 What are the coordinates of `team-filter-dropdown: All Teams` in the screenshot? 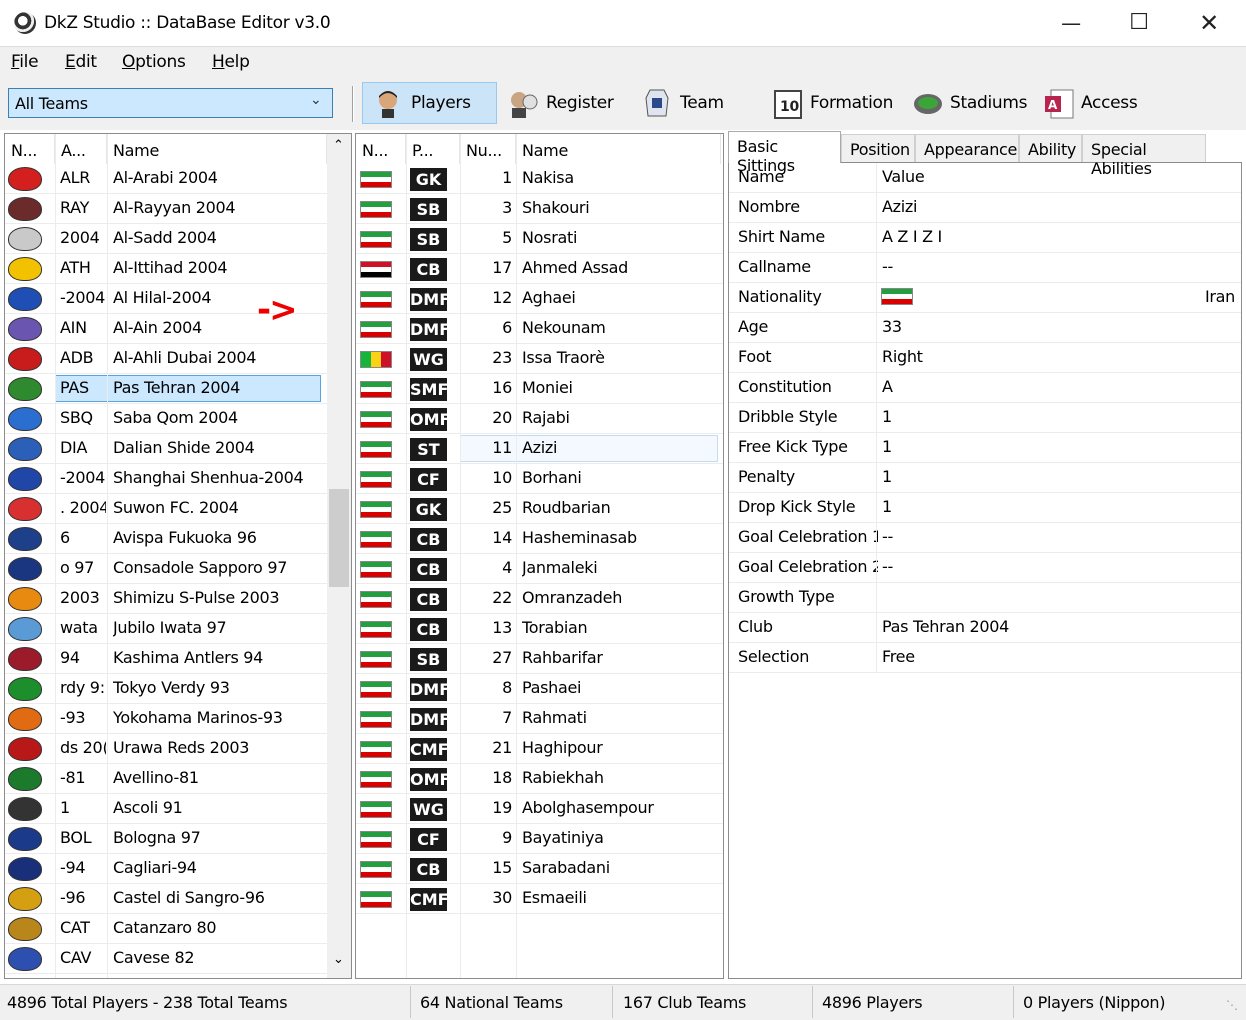 It's located at (170, 103).